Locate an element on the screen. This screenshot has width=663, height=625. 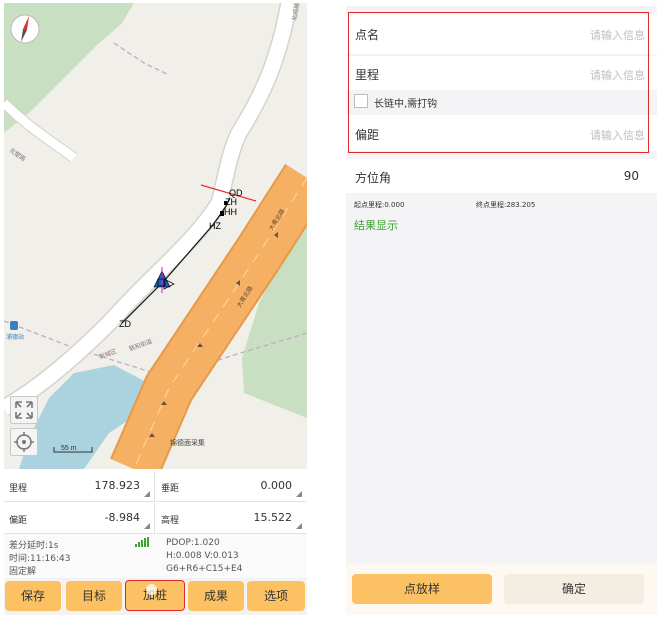
expand-icon is located at coordinates (24, 410).